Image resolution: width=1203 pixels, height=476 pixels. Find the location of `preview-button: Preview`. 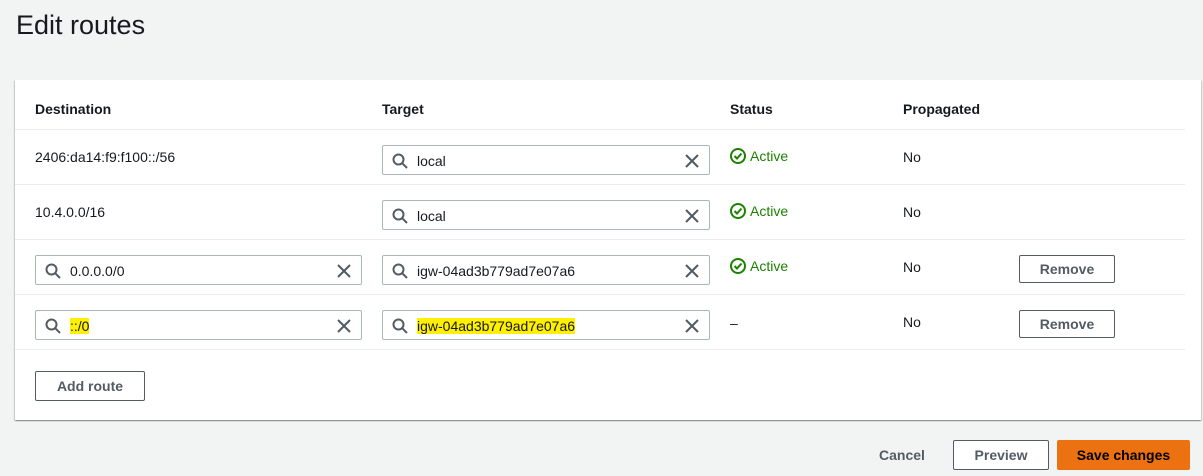

preview-button: Preview is located at coordinates (1001, 455).